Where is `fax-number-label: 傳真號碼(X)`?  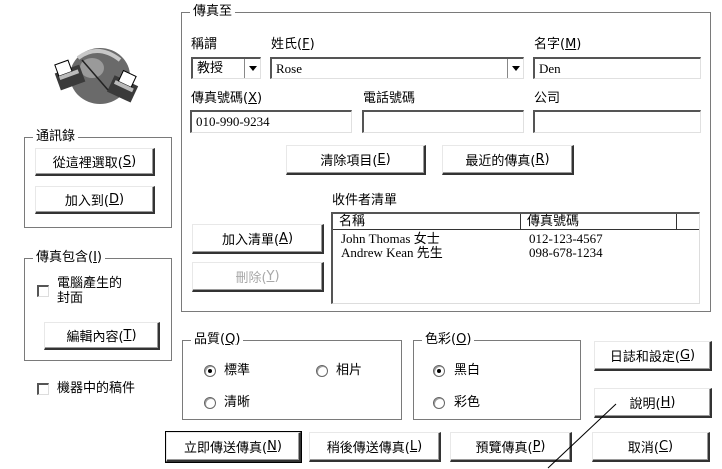
fax-number-label: 傳真號碼(X) is located at coordinates (227, 98).